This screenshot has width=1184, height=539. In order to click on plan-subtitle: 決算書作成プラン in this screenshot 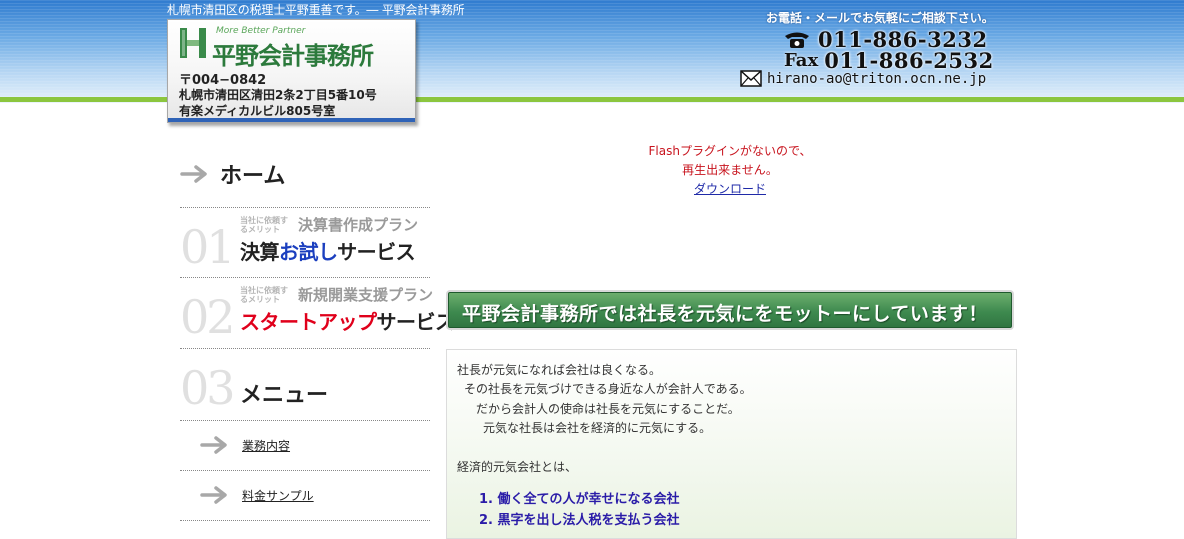, I will do `click(358, 225)`.